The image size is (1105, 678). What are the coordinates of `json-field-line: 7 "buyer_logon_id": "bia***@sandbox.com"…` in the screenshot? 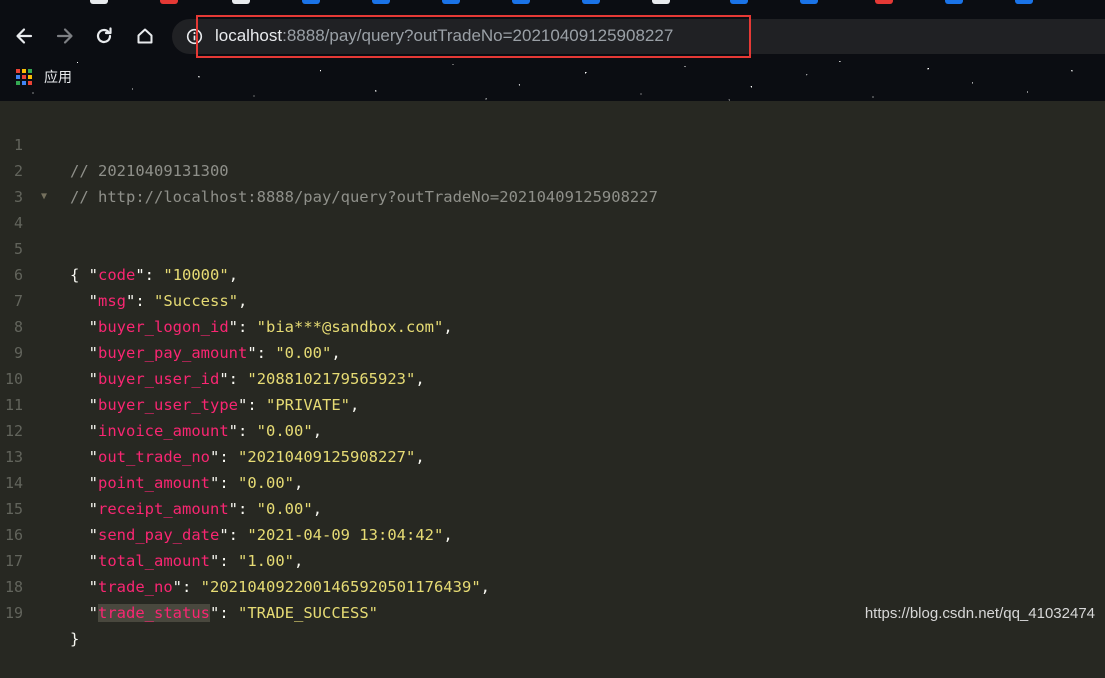 It's located at (552, 299).